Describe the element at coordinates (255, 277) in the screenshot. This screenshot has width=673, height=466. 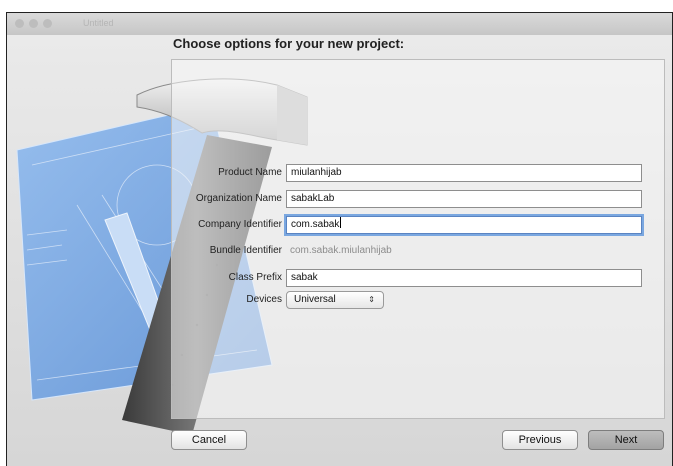
I see `class-prefix-label: Class Prefix` at that location.